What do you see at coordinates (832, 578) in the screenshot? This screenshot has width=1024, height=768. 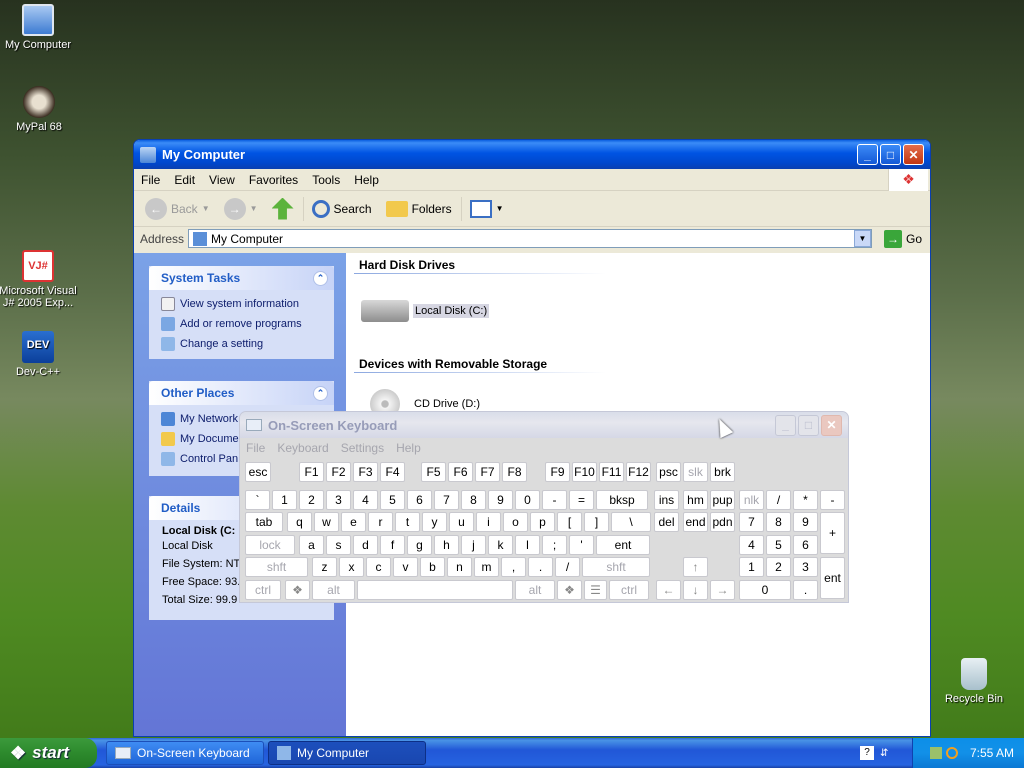 I see `key-numpad-enter: ent` at bounding box center [832, 578].